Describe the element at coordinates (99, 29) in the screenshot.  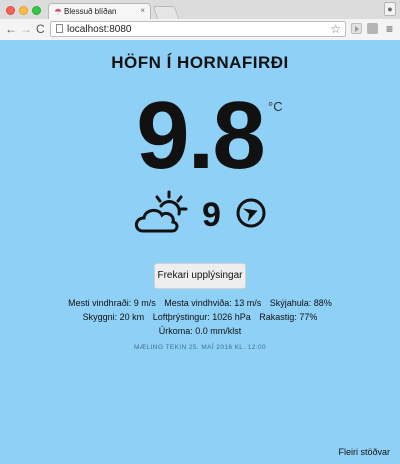
I see `url-text: localhost:8080` at that location.